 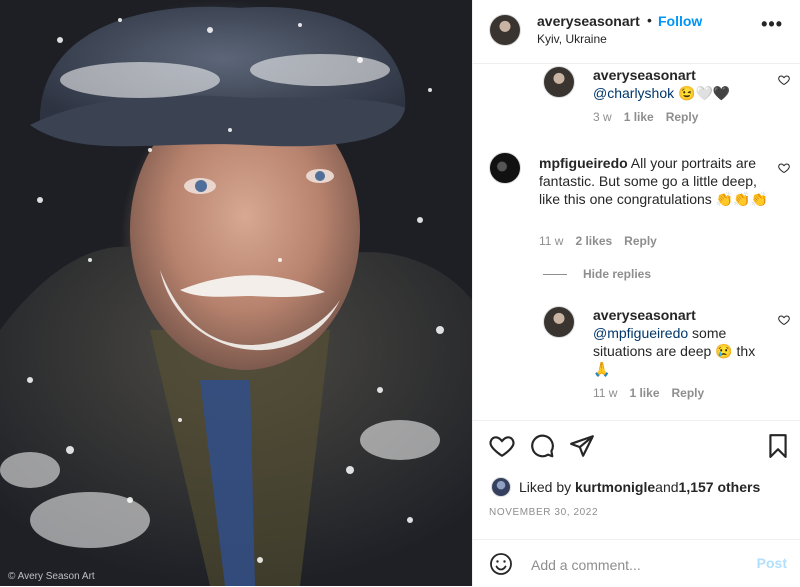 What do you see at coordinates (772, 24) in the screenshot?
I see `more-options-icon: •••` at bounding box center [772, 24].